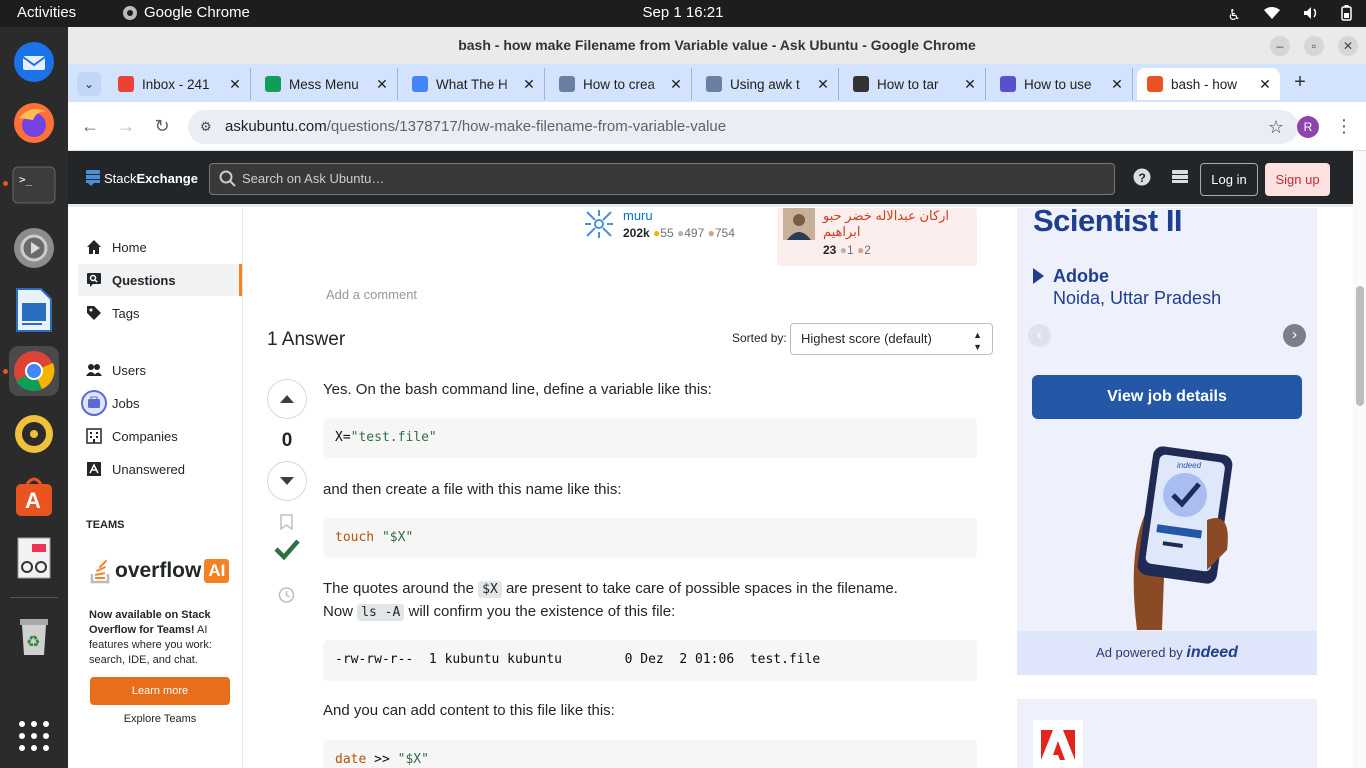  What do you see at coordinates (1167, 397) in the screenshot?
I see `view-job-details-button: View job details` at bounding box center [1167, 397].